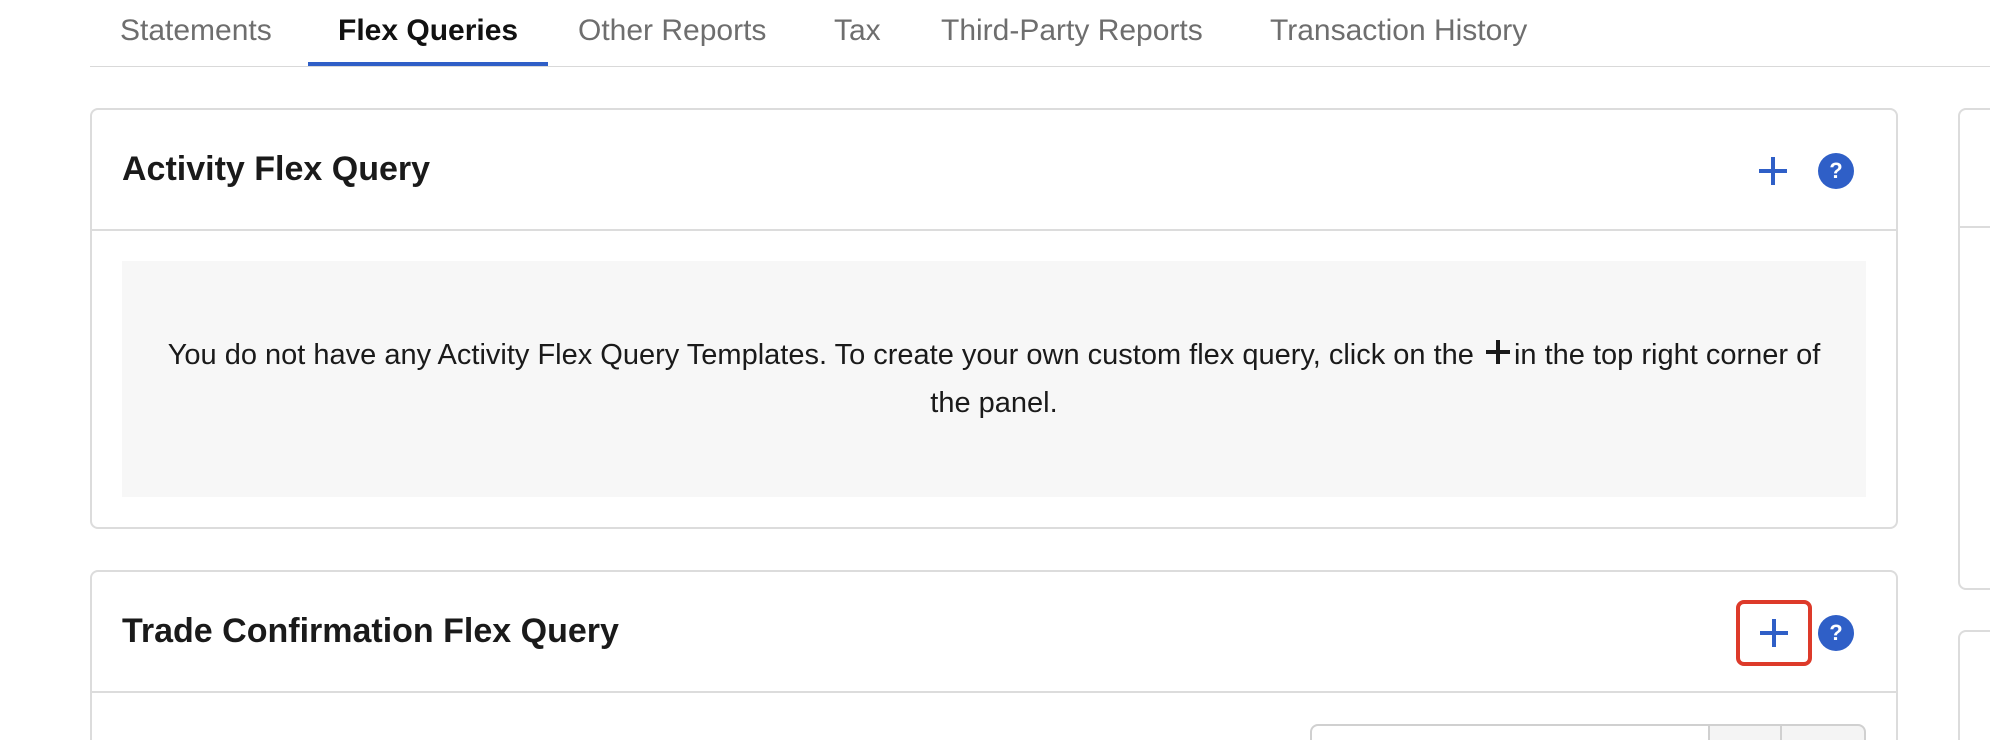 The height and width of the screenshot is (740, 1990). I want to click on right-side-panel-lower, so click(1974, 685).